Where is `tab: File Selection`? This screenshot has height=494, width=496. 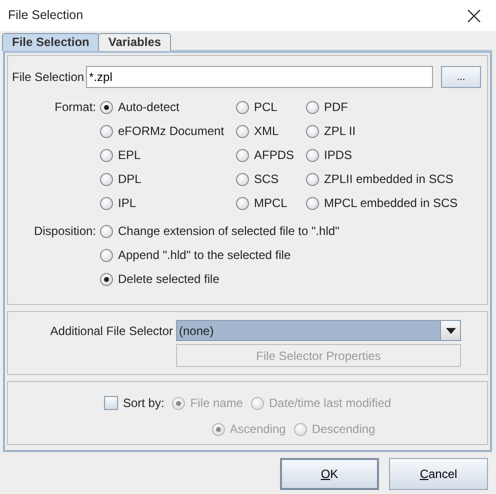
tab: File Selection is located at coordinates (51, 42).